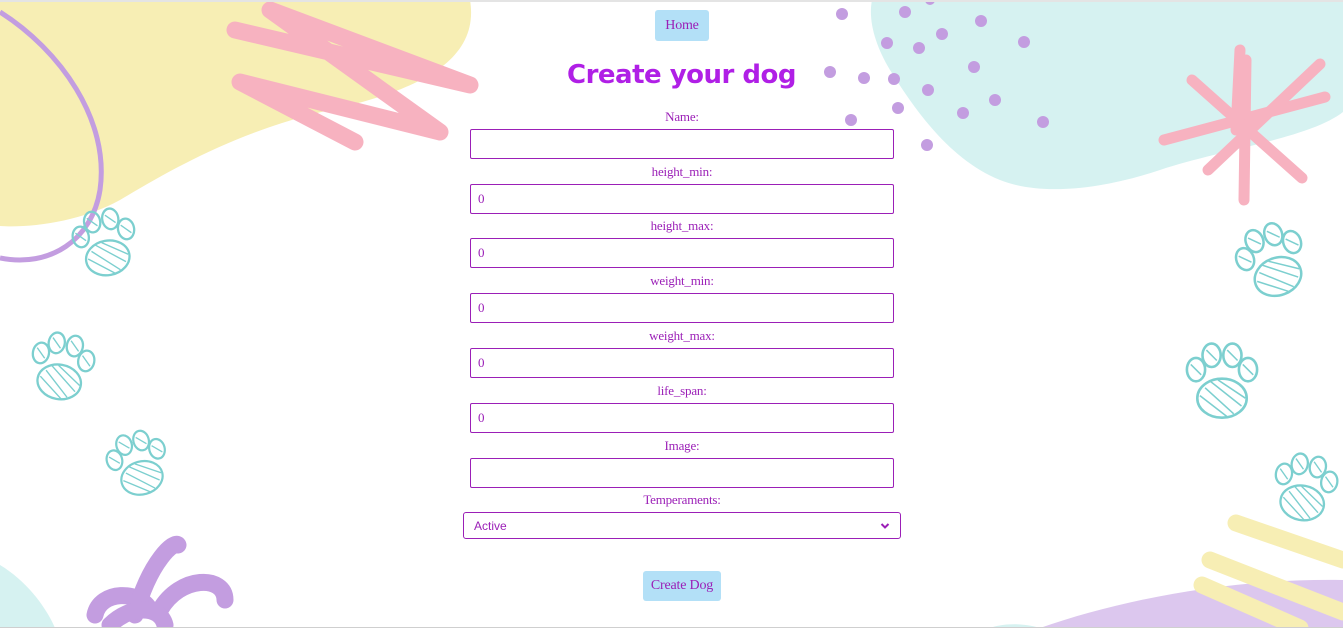 The width and height of the screenshot is (1343, 628). I want to click on height-min-field, so click(682, 199).